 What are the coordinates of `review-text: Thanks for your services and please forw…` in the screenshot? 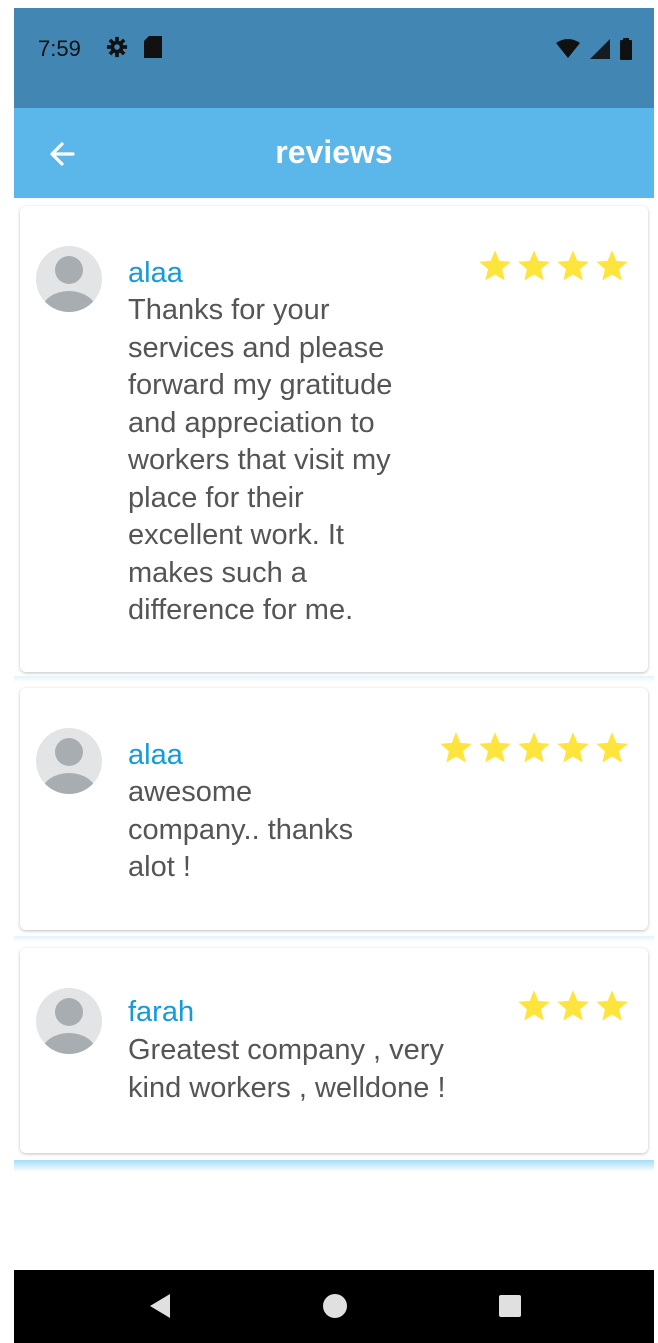 It's located at (313, 461).